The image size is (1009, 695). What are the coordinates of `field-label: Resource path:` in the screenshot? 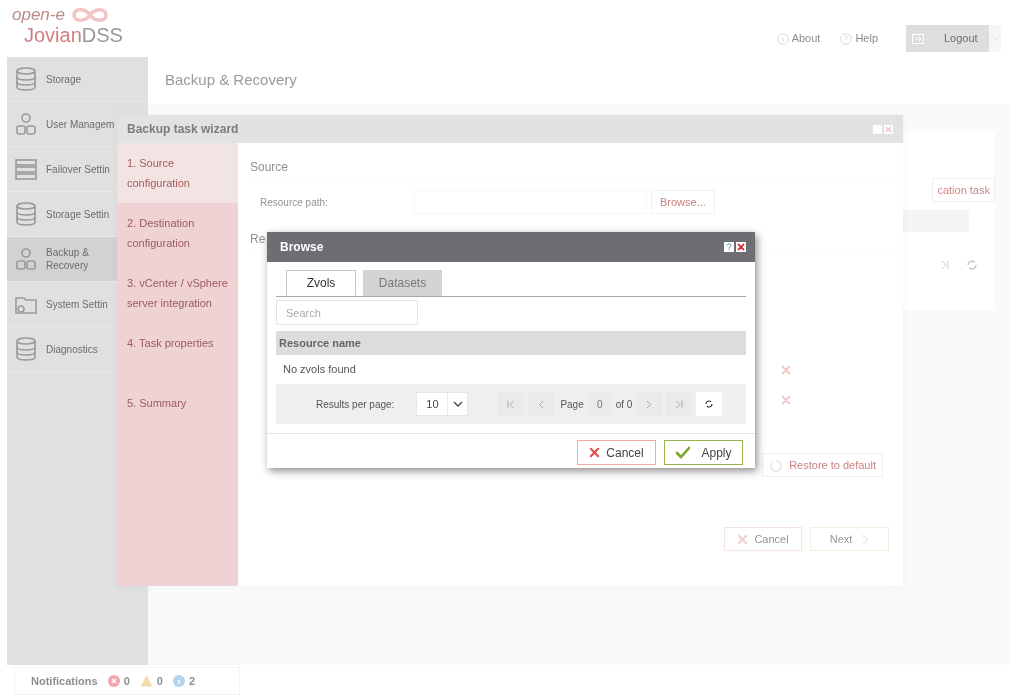 It's located at (294, 202).